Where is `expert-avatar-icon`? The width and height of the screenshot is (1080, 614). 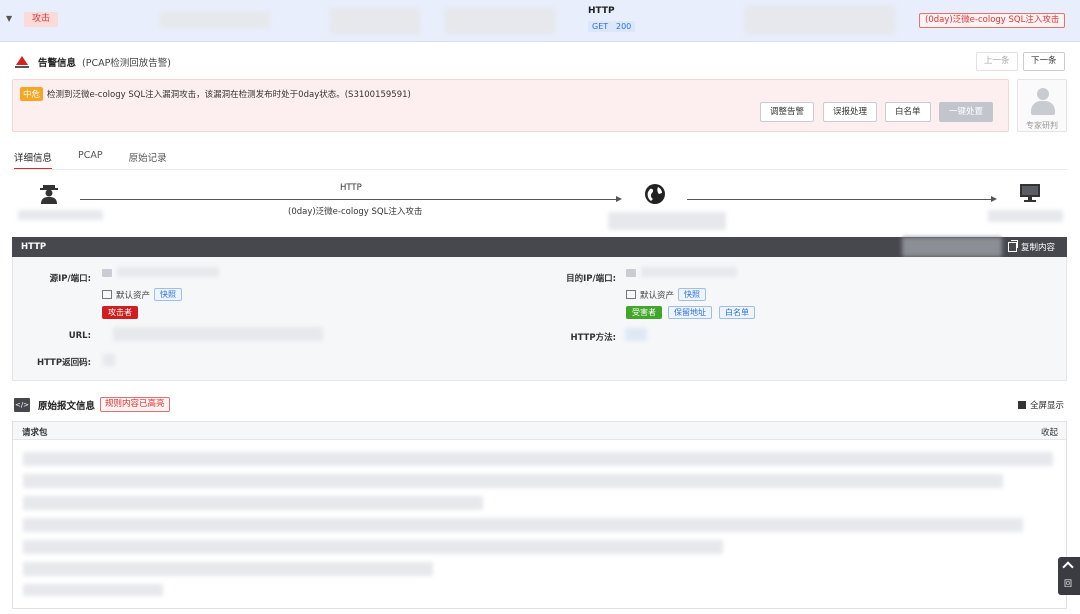
expert-avatar-icon is located at coordinates (1043, 94).